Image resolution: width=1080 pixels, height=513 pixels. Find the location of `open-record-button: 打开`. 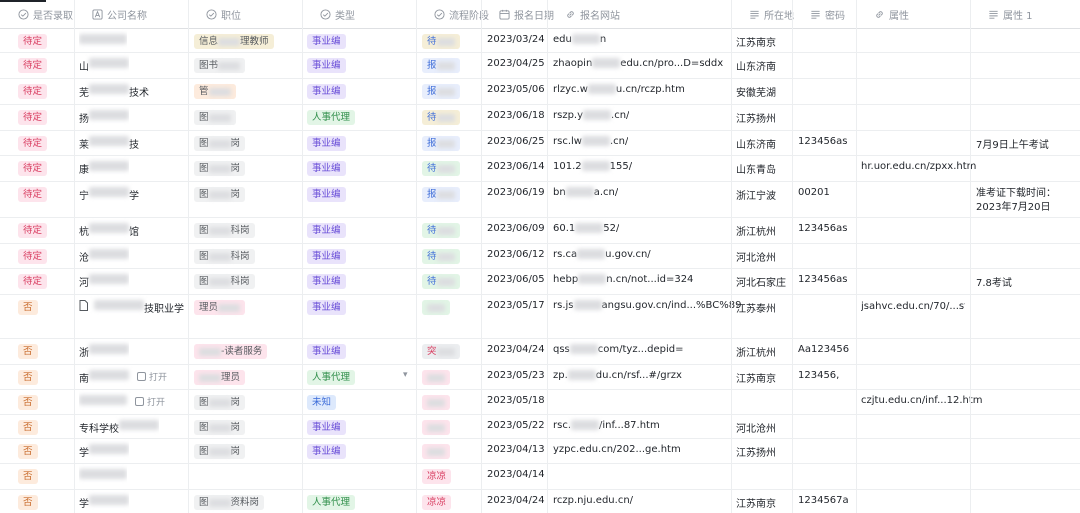

open-record-button: 打开 is located at coordinates (152, 376).